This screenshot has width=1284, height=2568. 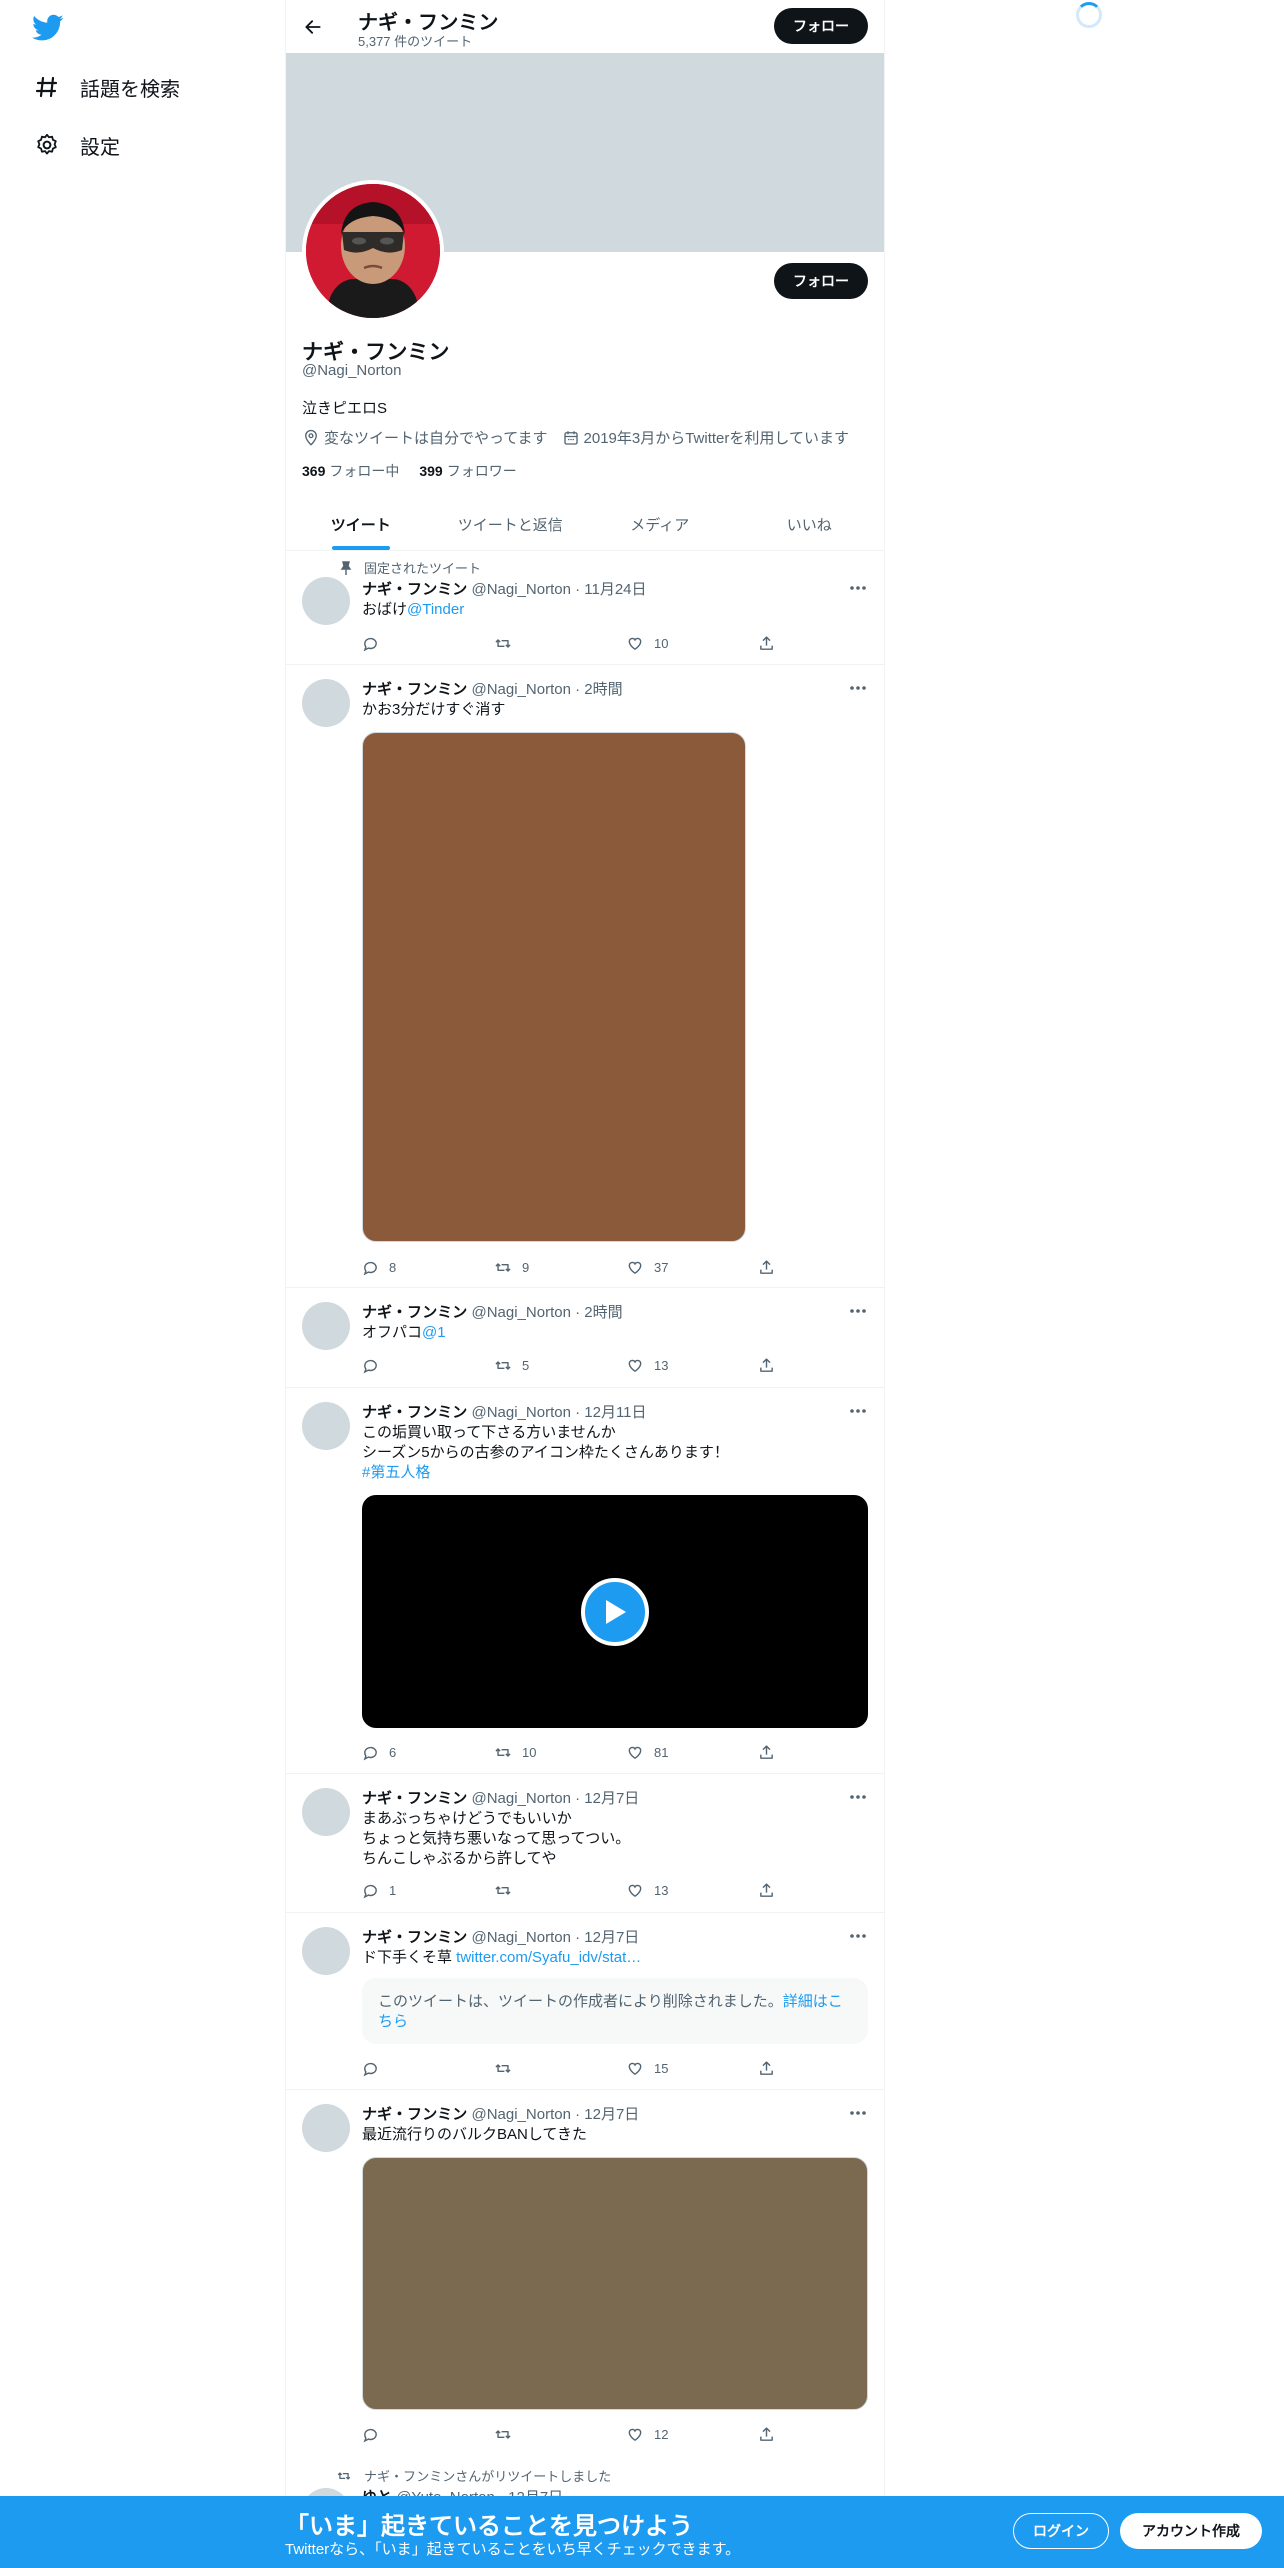 I want to click on tab-tweets-and-replies: ツイートと返信, so click(x=511, y=524).